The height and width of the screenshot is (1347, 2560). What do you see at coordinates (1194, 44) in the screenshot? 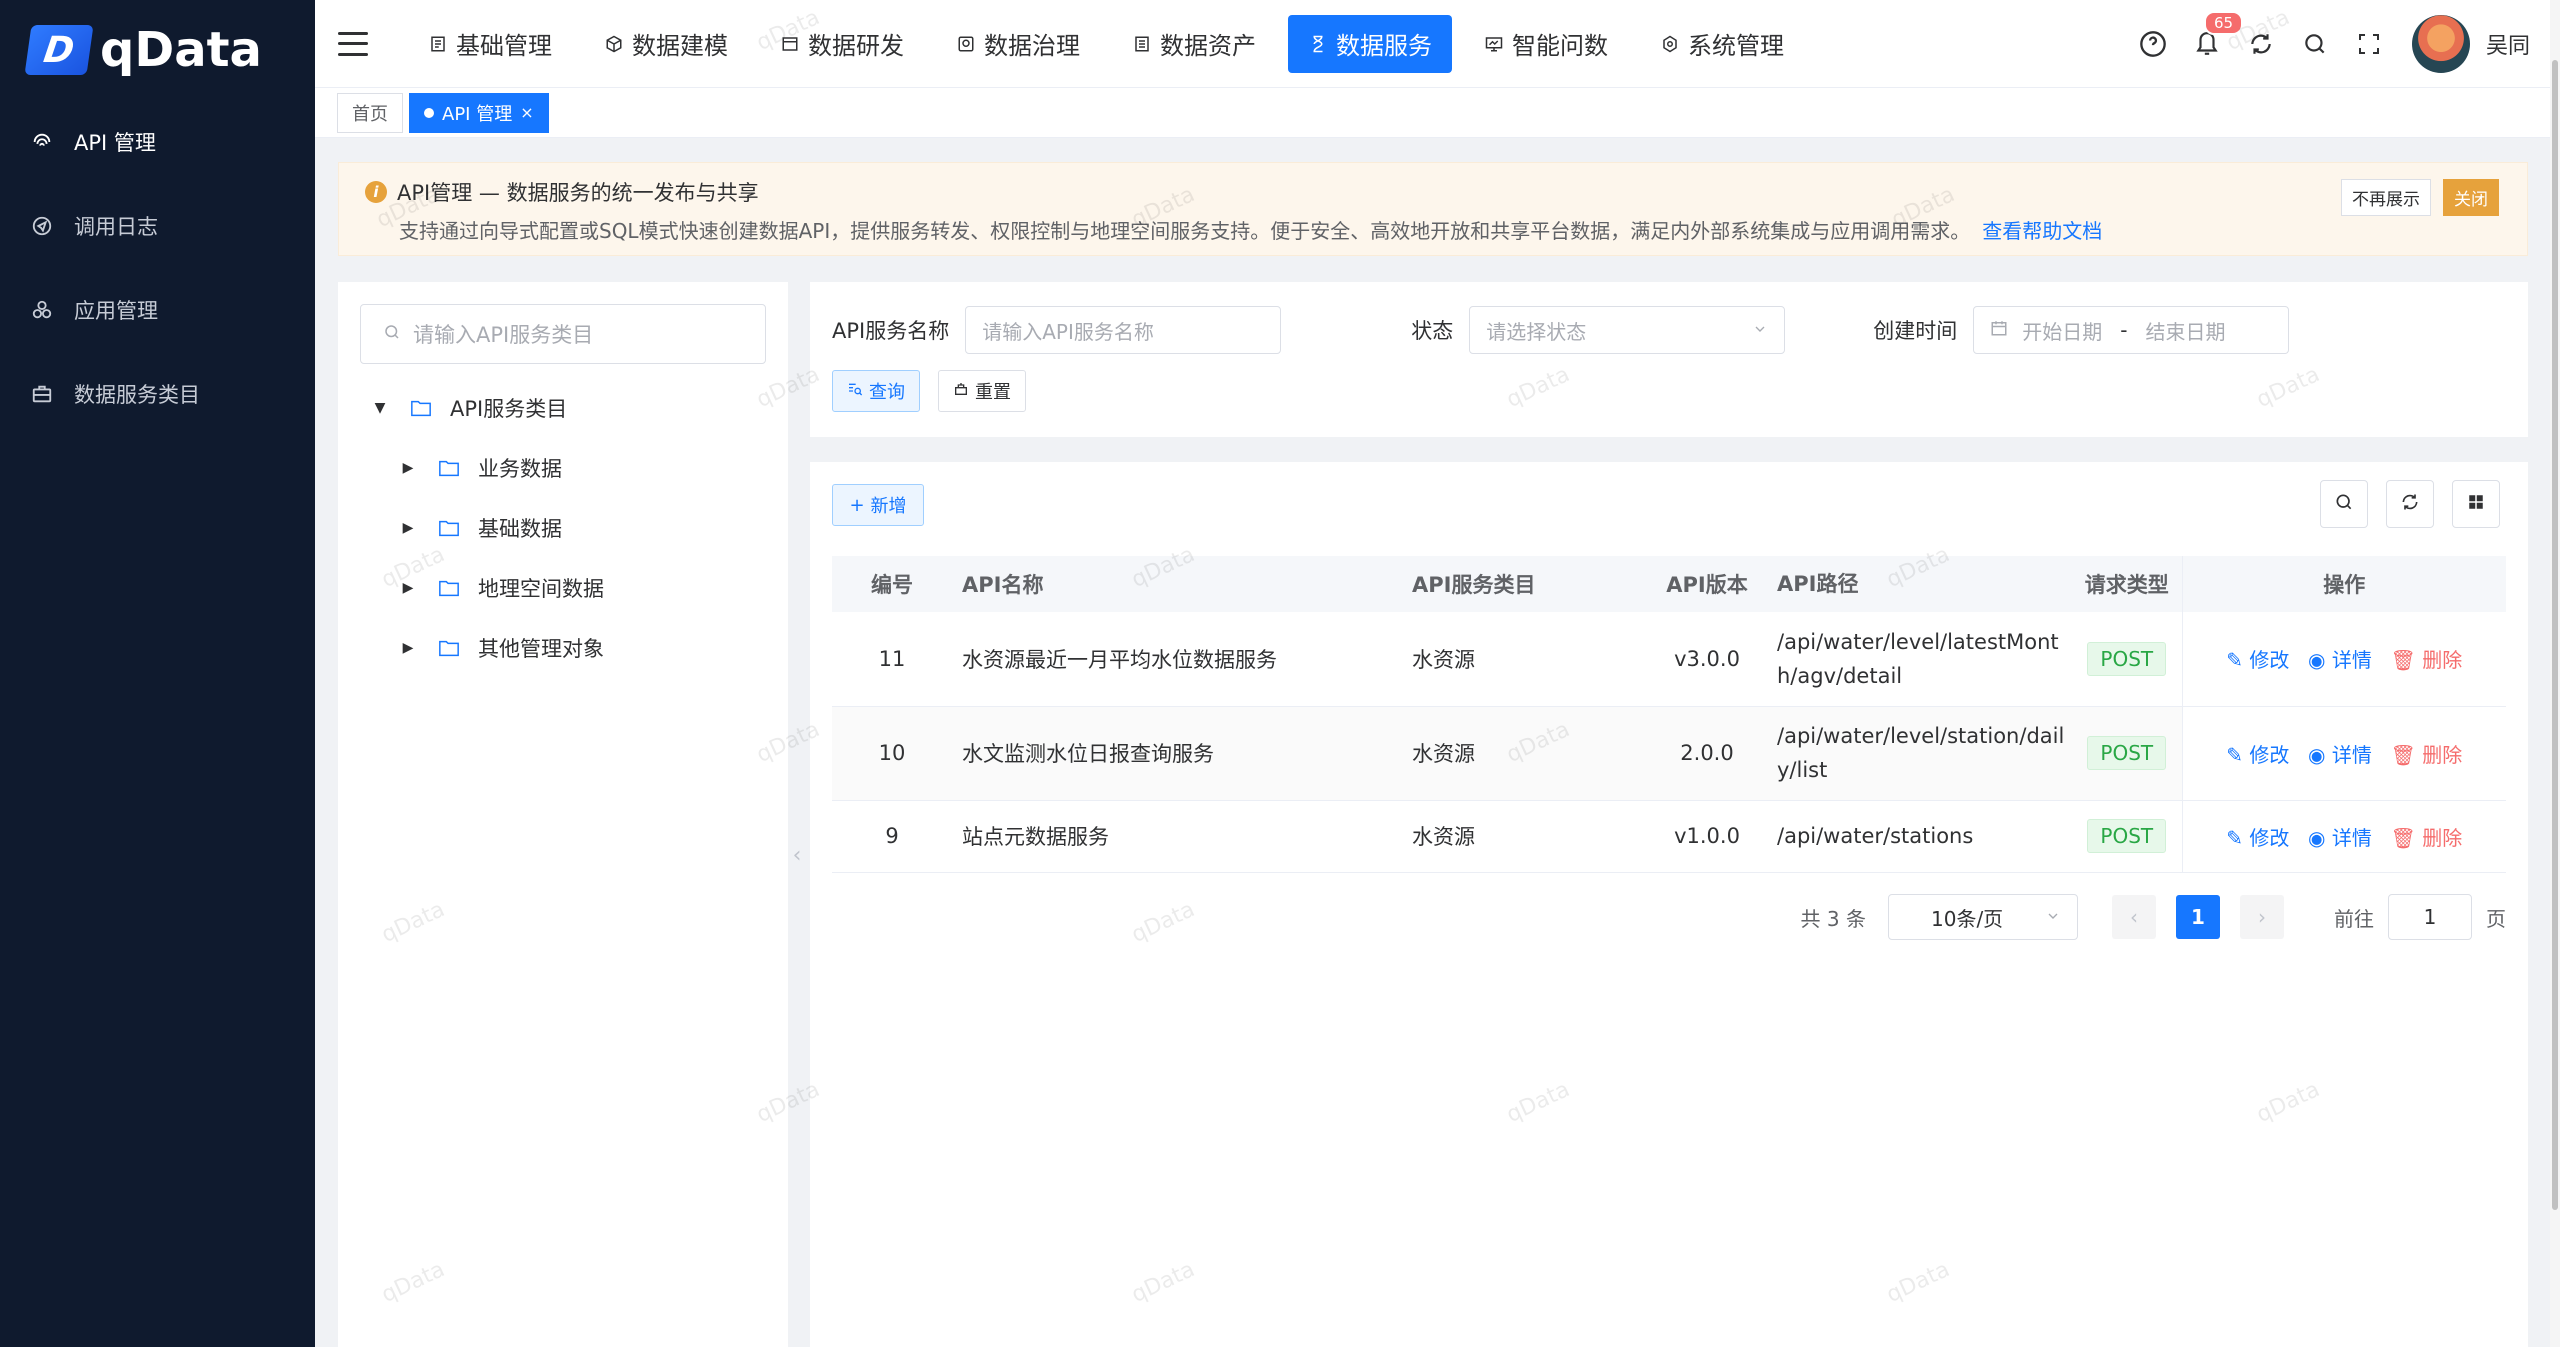
I see `nav-tab-assets: 数据资产` at bounding box center [1194, 44].